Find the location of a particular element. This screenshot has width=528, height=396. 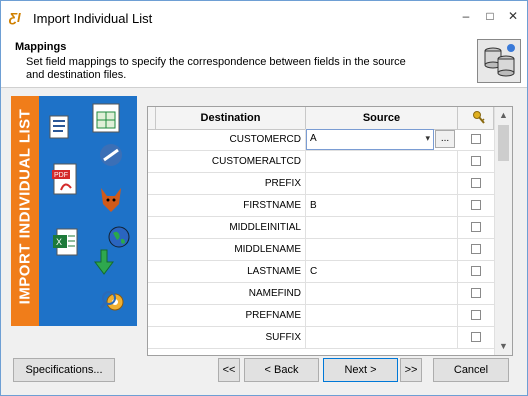

browser-icon is located at coordinates (111, 155).